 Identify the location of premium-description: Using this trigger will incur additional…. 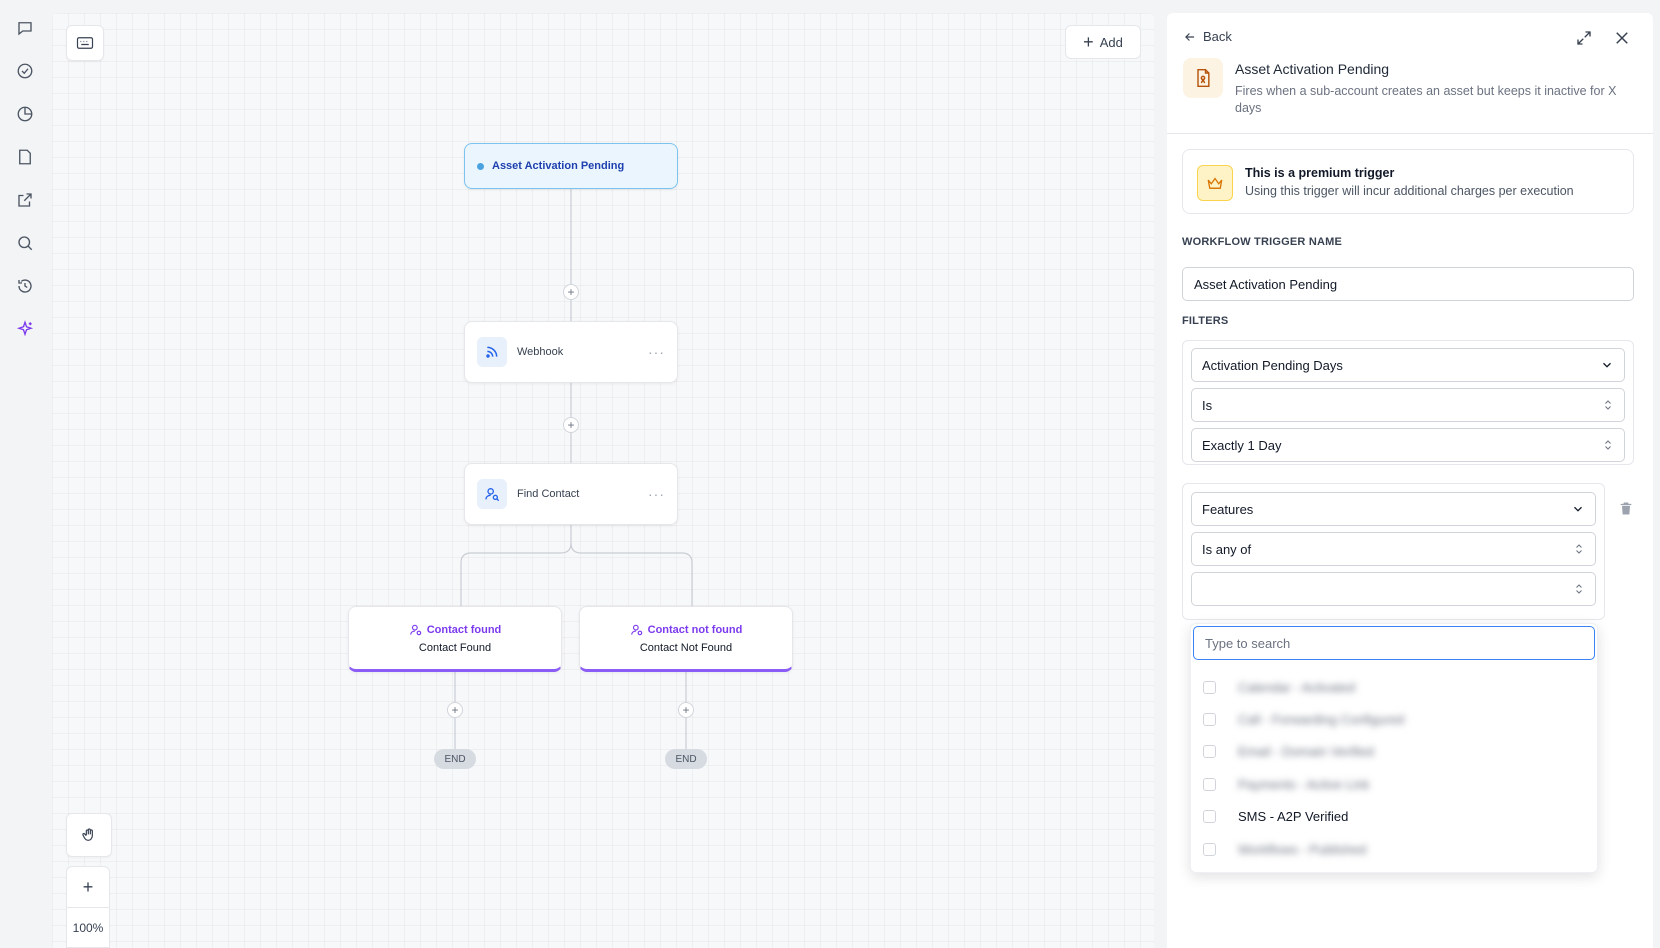
(1409, 191).